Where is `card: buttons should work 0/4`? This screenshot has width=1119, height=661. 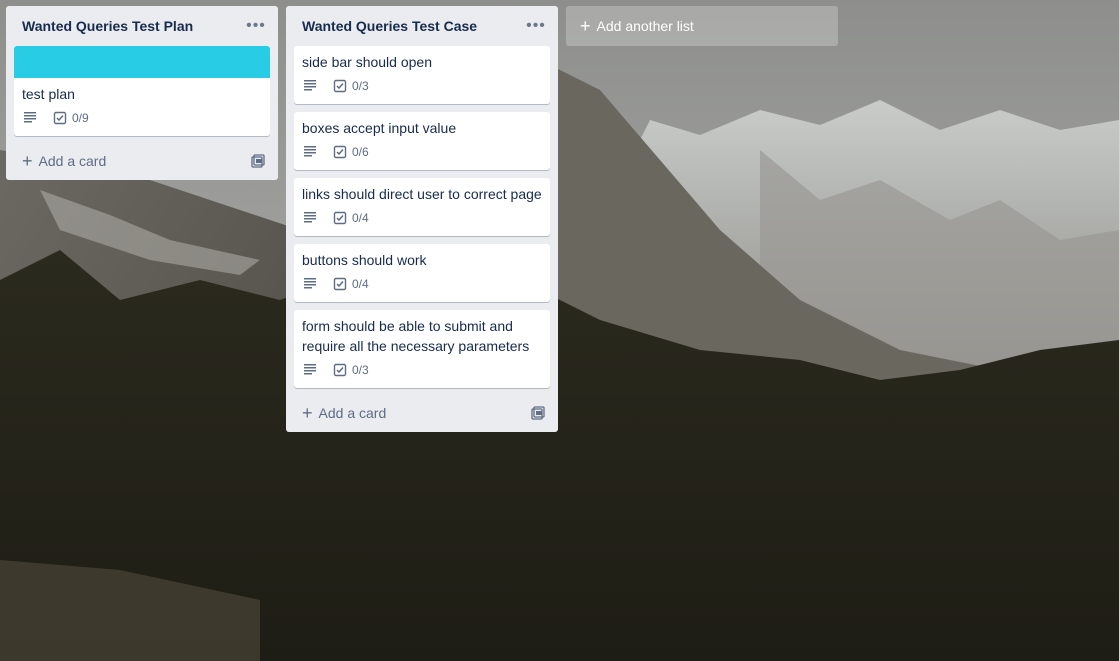 card: buttons should work 0/4 is located at coordinates (422, 273).